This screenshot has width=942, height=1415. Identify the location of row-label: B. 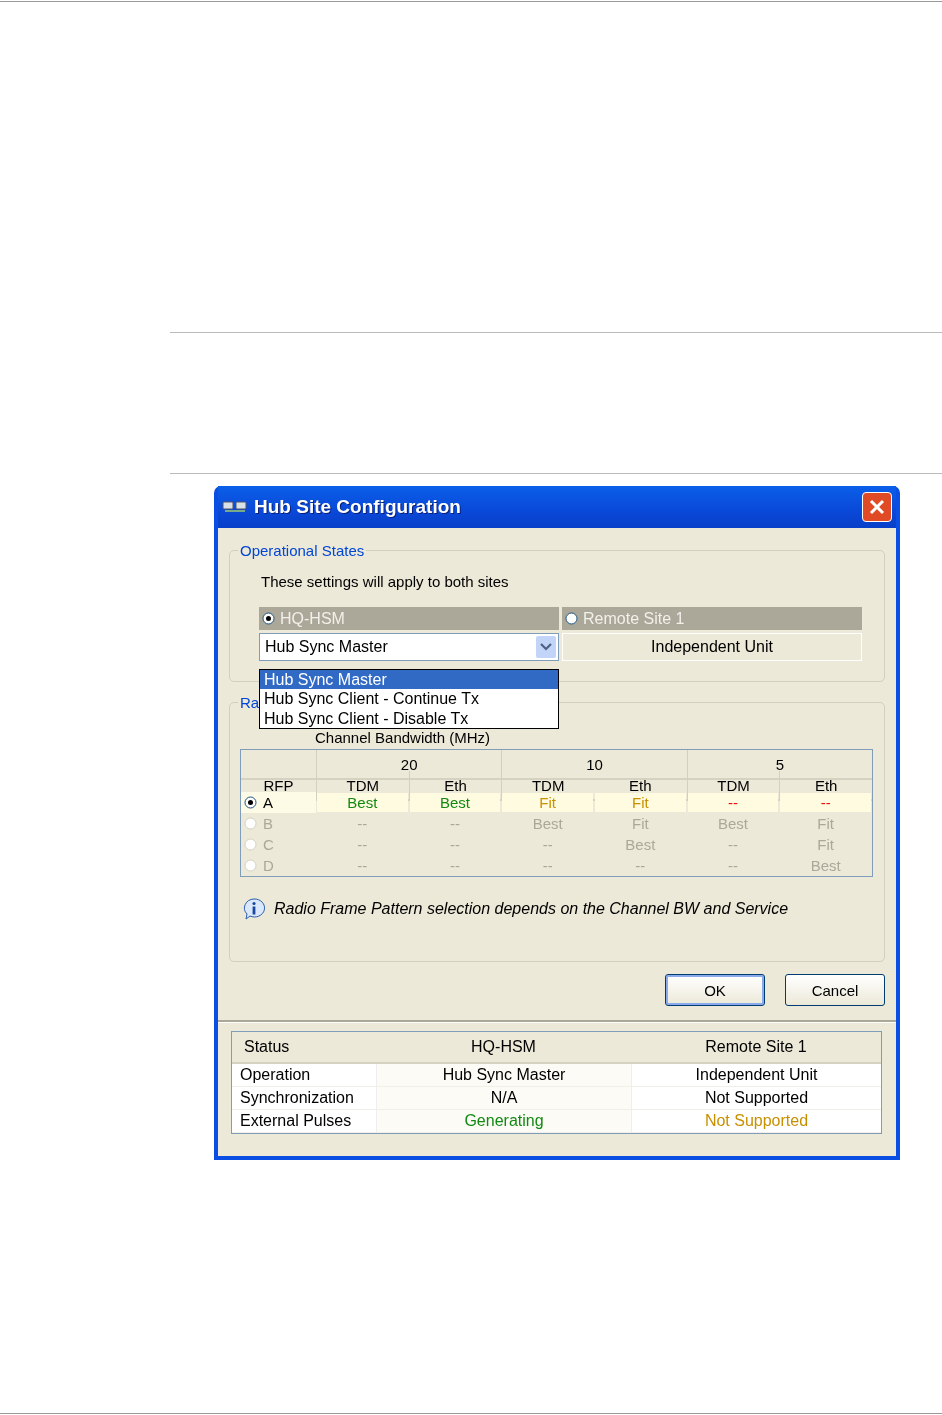
(268, 823).